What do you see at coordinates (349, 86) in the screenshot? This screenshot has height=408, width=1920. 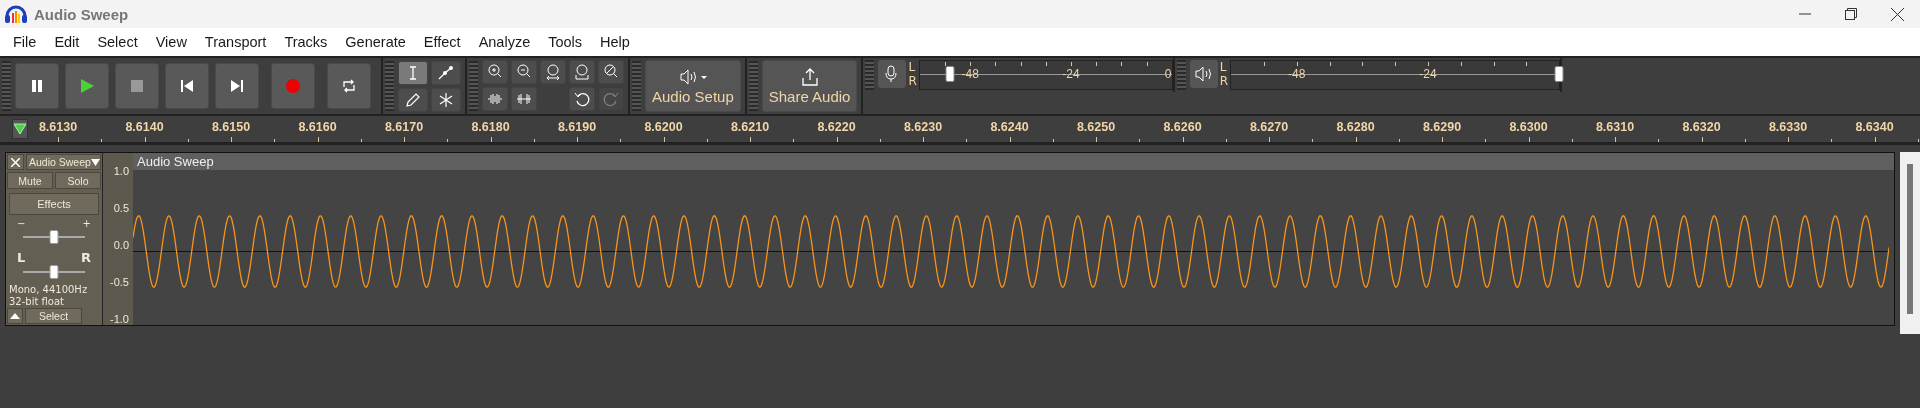 I see `loop-button` at bounding box center [349, 86].